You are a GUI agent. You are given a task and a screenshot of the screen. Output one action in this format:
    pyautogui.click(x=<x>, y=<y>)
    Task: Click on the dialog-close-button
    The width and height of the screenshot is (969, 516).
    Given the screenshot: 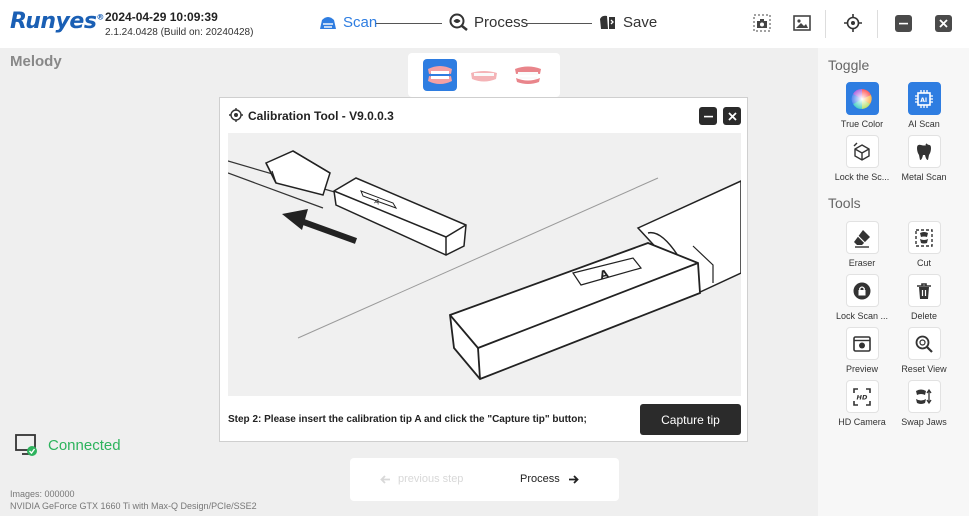 What is the action you would take?
    pyautogui.click(x=732, y=116)
    